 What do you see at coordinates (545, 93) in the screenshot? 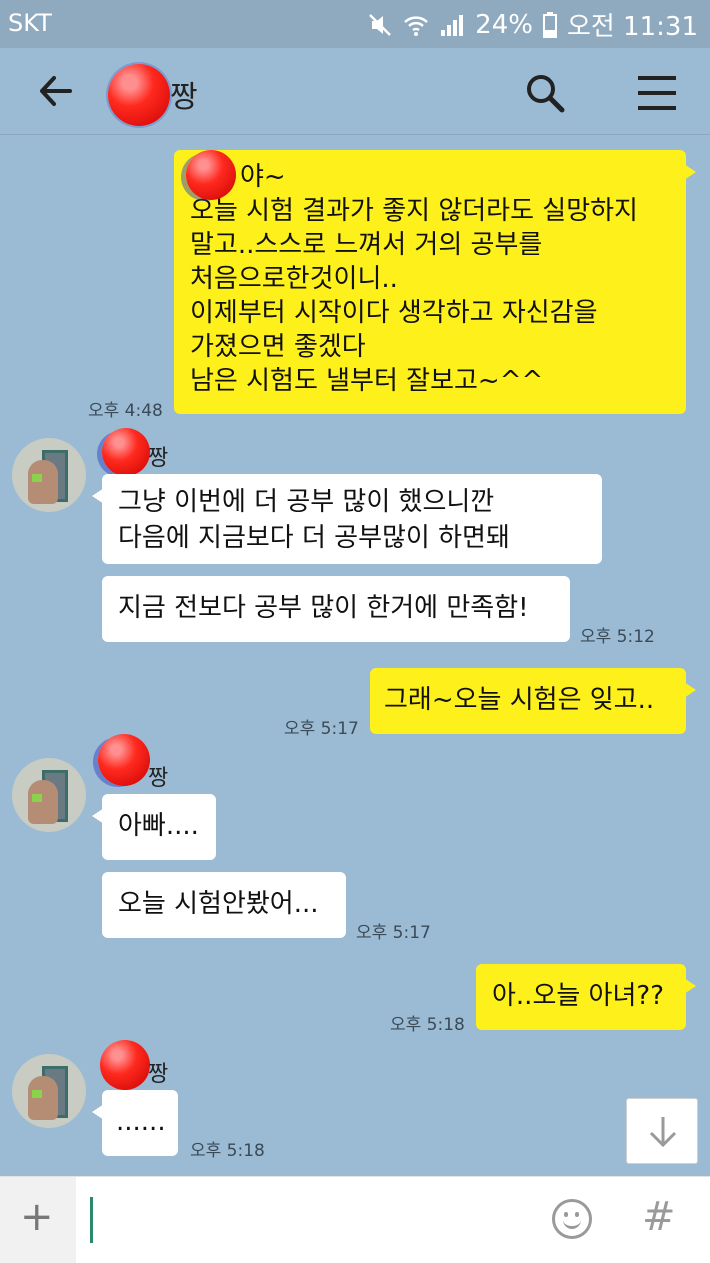
I see `search-icon` at bounding box center [545, 93].